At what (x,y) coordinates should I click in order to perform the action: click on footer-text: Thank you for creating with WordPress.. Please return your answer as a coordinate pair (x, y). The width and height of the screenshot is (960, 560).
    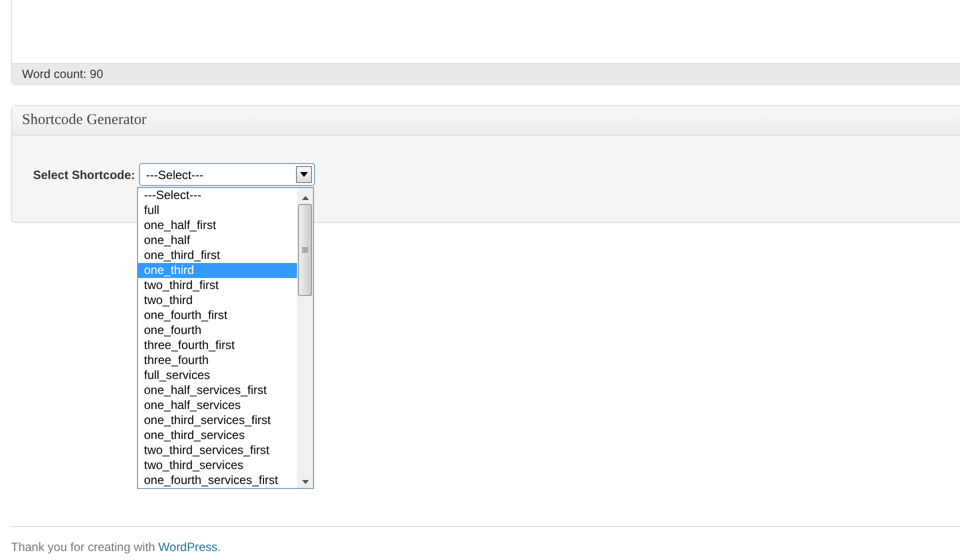
    Looking at the image, I should click on (116, 547).